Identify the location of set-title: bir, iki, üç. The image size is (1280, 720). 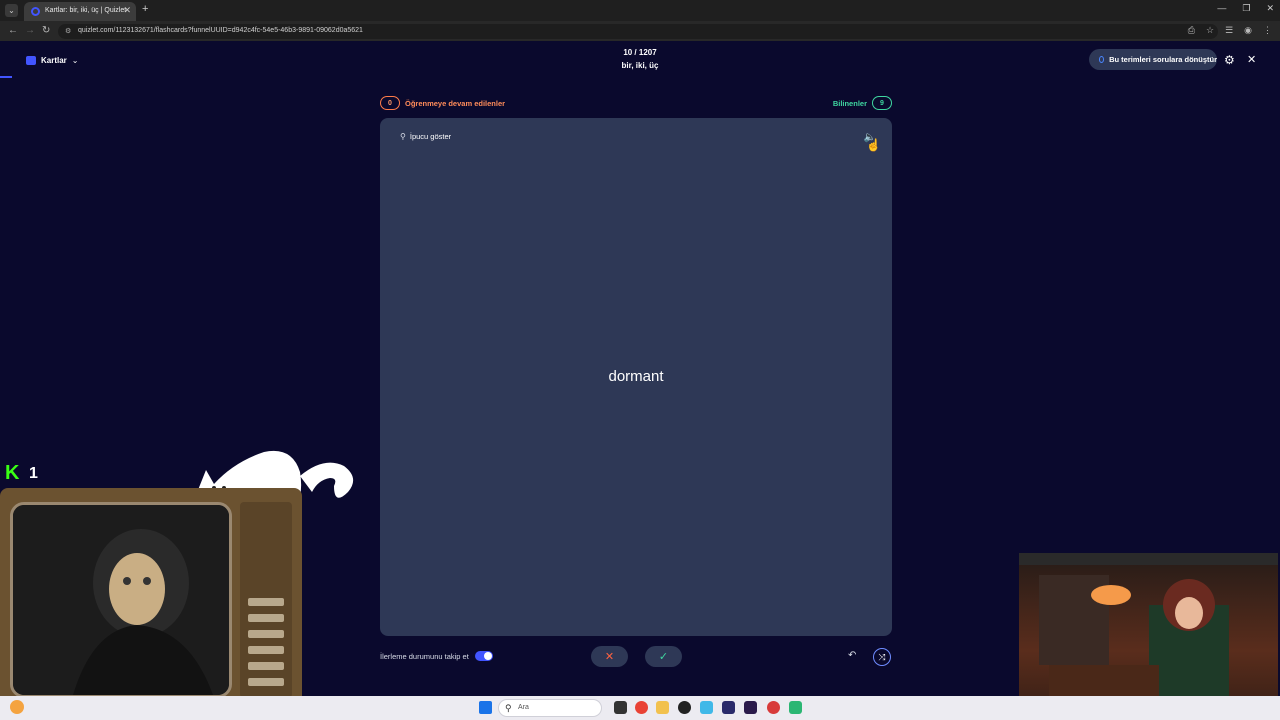
(640, 65).